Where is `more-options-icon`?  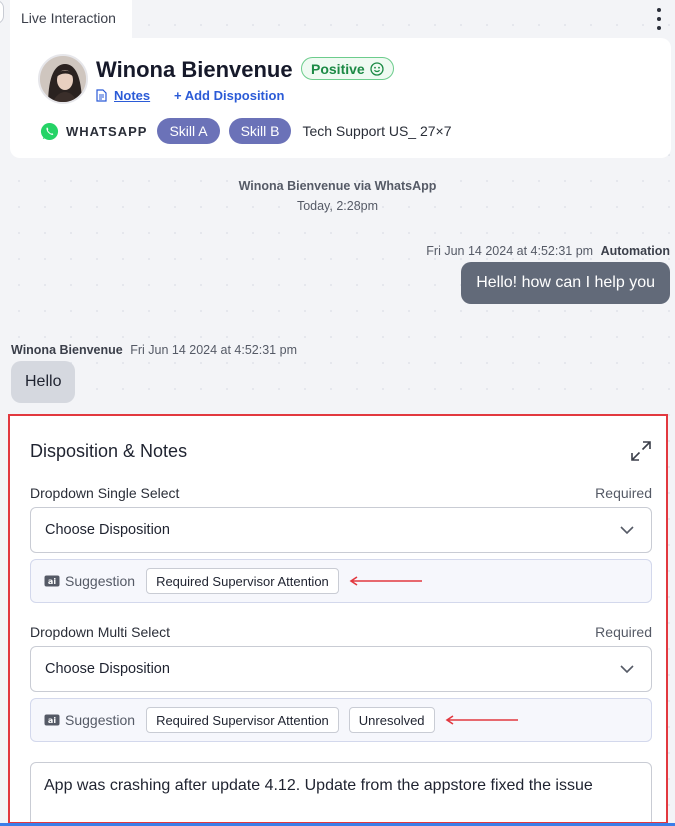 more-options-icon is located at coordinates (659, 19).